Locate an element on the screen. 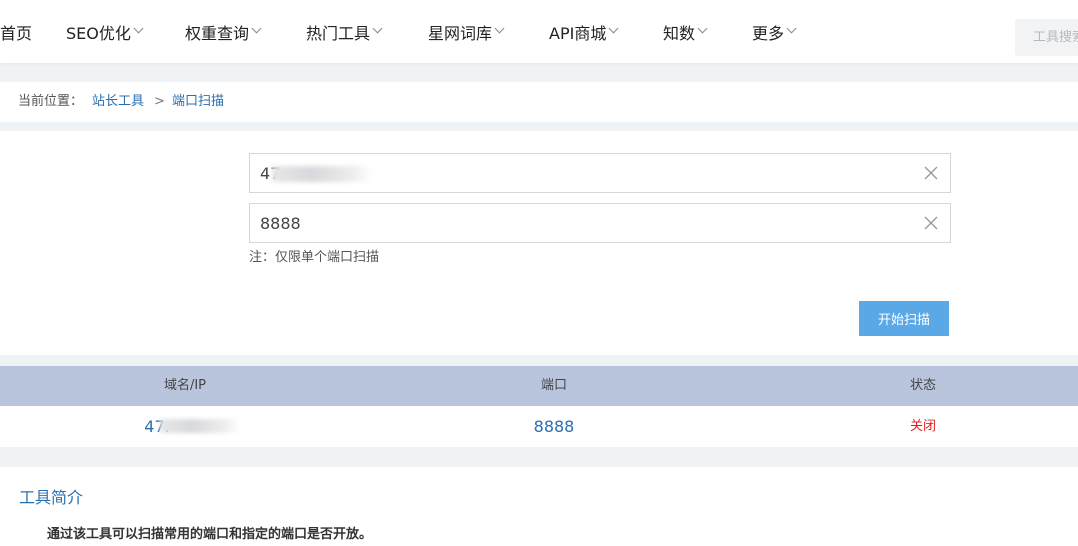  nav-item-label: 首页 is located at coordinates (16, 33).